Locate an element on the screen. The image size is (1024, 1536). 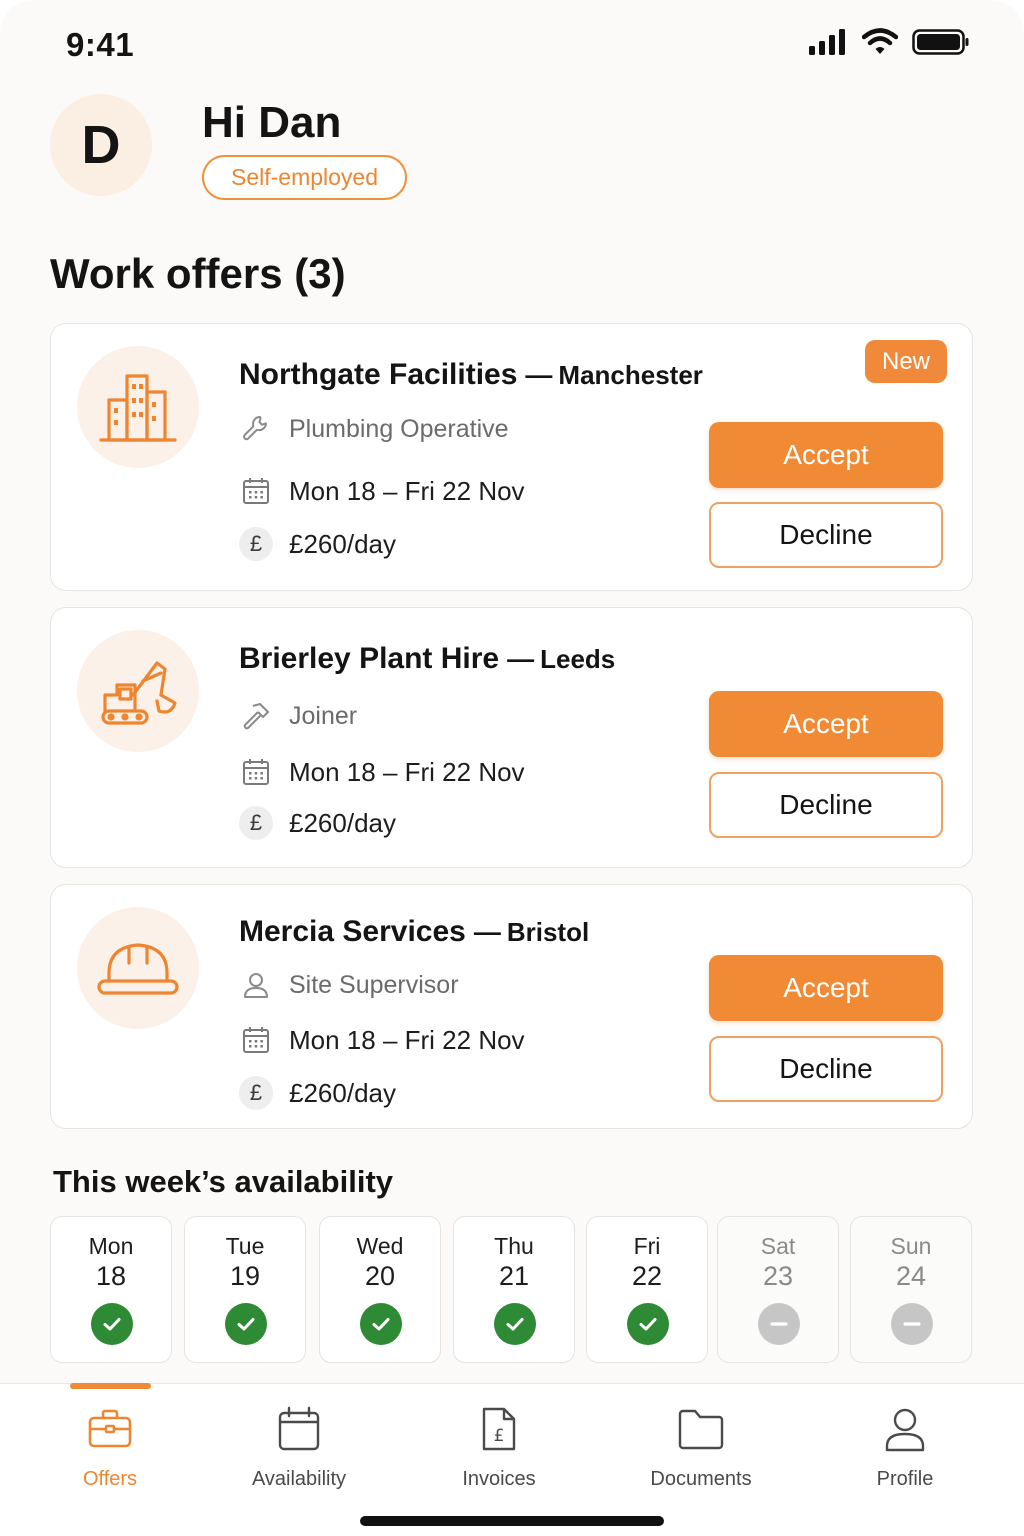
role-row: Site Supervisor is located at coordinates (349, 985).